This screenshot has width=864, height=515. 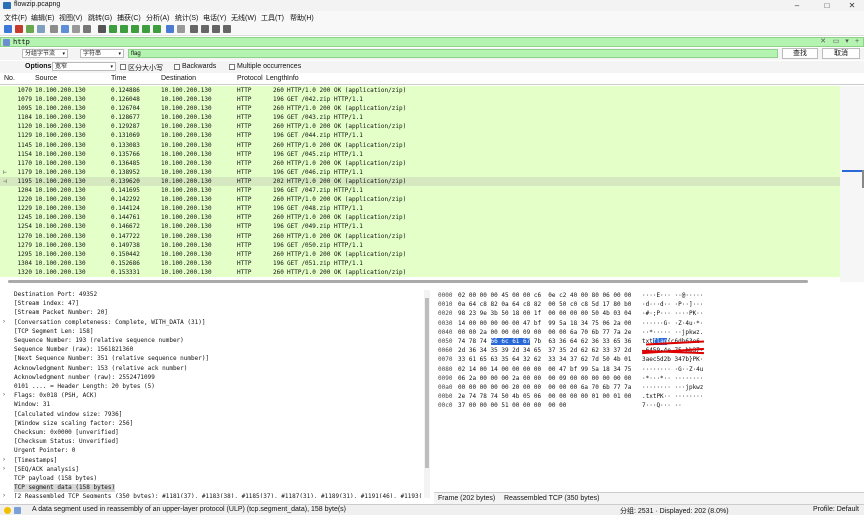 What do you see at coordinates (54, 29) in the screenshot?
I see `open-file-icon` at bounding box center [54, 29].